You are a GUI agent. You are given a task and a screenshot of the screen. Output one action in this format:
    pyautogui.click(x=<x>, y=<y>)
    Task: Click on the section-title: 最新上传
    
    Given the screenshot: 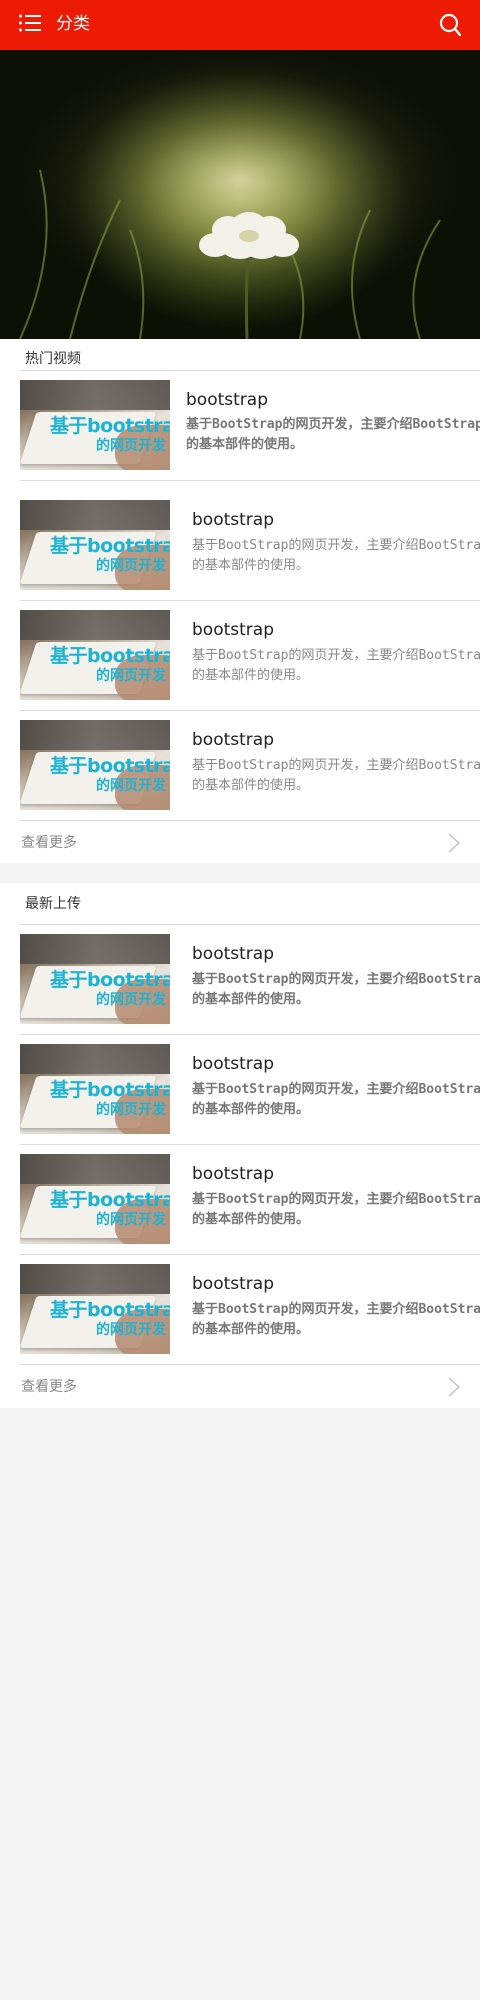 What is the action you would take?
    pyautogui.click(x=53, y=904)
    